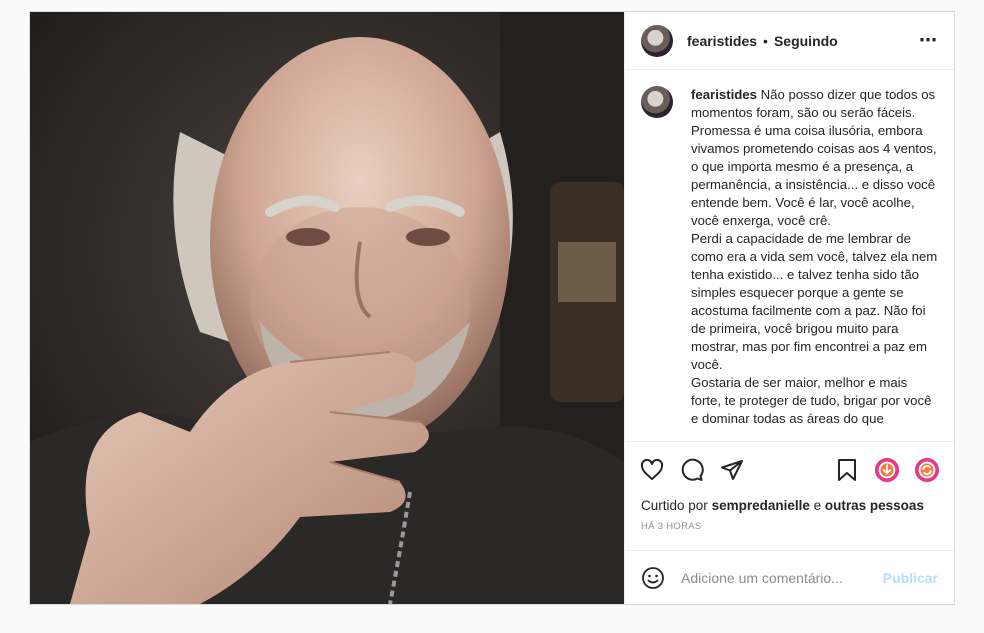  I want to click on comment-icon, so click(692, 469).